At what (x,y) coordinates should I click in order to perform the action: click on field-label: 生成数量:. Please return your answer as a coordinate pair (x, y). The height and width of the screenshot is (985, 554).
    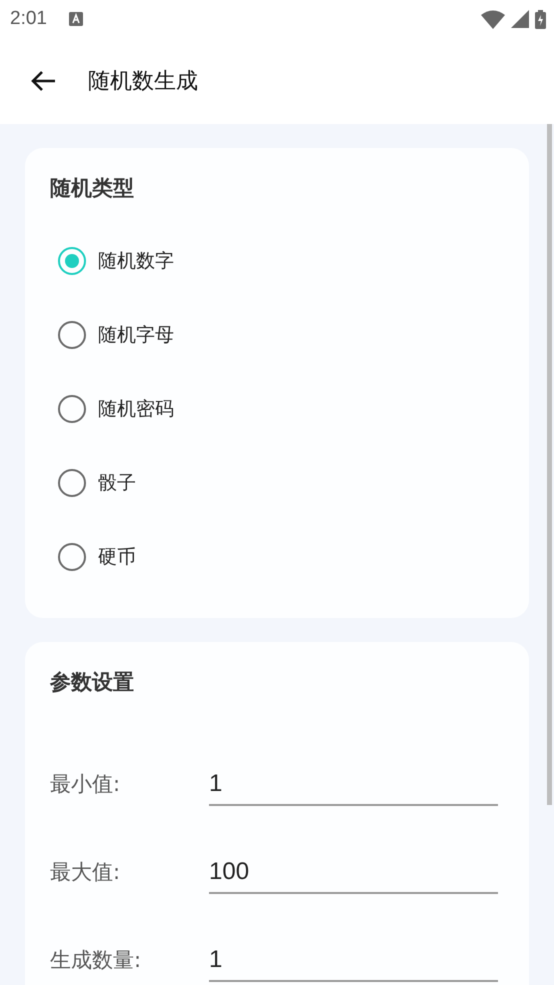
    Looking at the image, I should click on (96, 960).